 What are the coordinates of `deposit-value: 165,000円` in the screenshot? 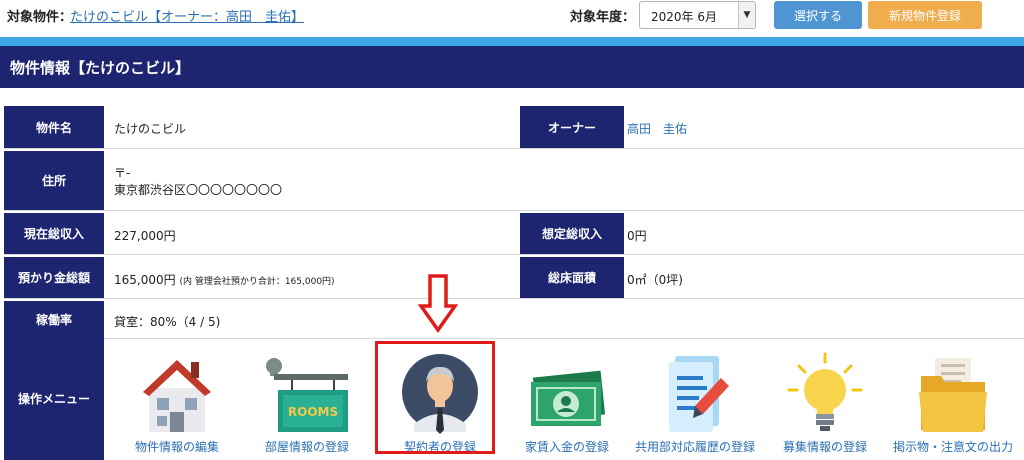 It's located at (145, 280).